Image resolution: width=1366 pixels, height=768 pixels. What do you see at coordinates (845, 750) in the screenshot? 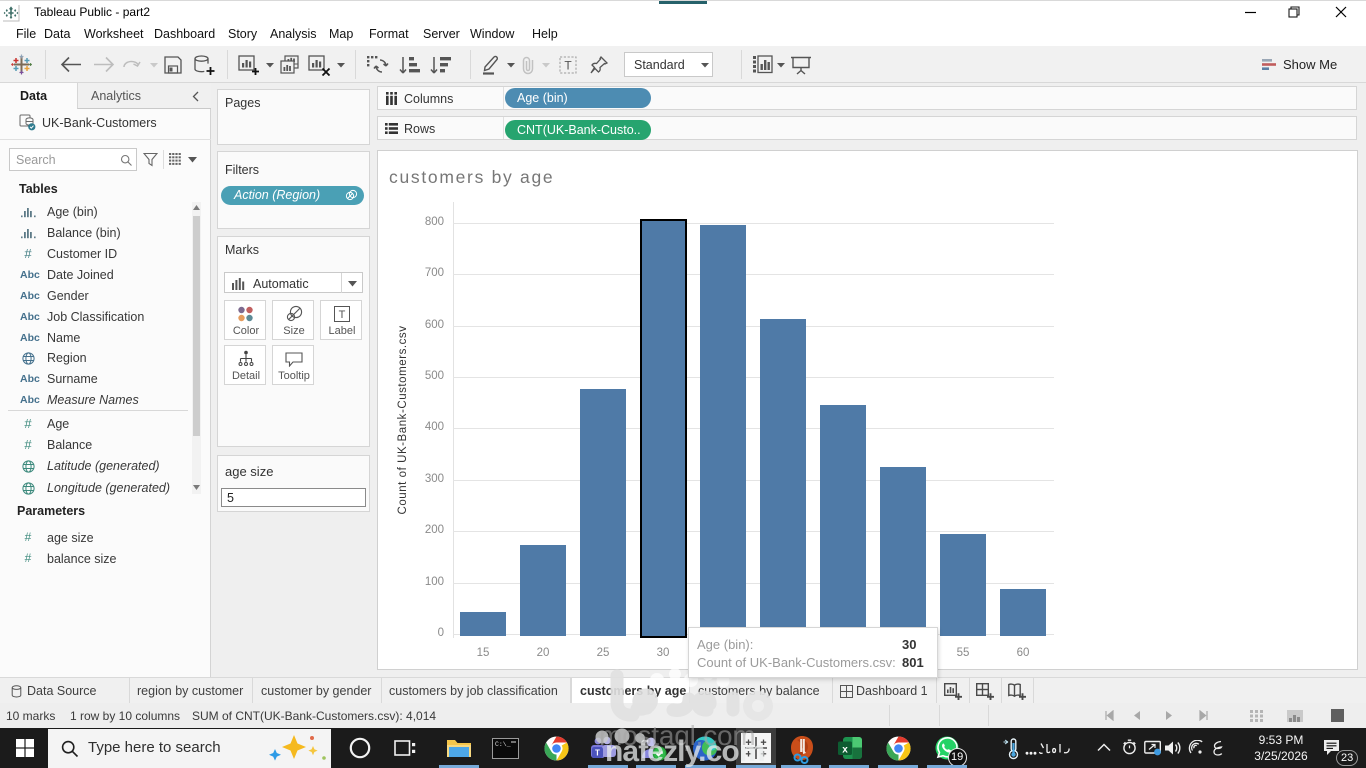
I see `svg-text: x` at bounding box center [845, 750].